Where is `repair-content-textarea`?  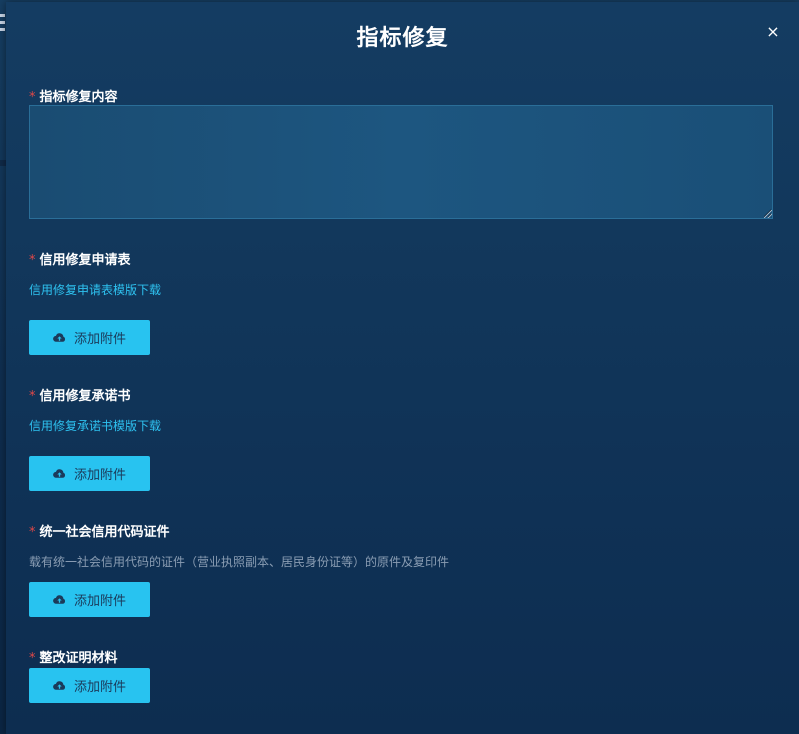 repair-content-textarea is located at coordinates (401, 162).